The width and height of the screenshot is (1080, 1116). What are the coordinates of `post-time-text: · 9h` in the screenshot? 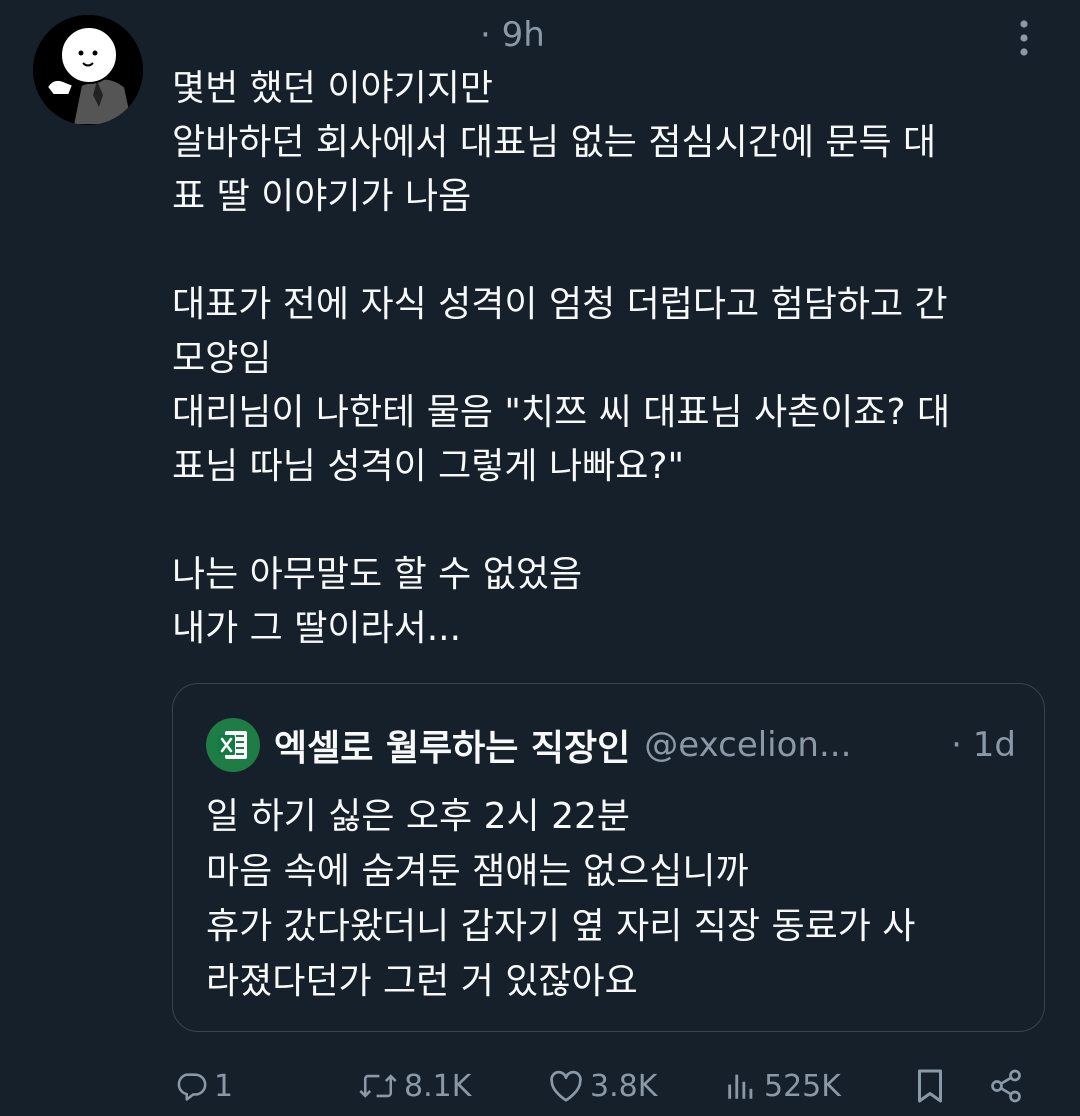 It's located at (512, 35).